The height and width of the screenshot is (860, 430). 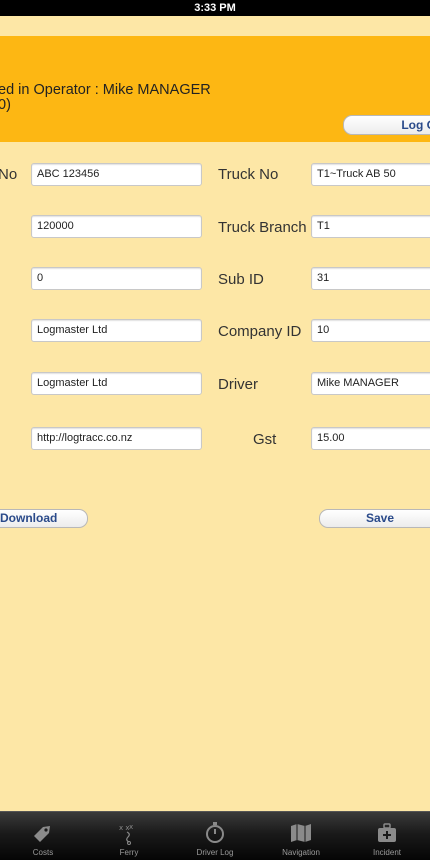 I want to click on truck-no-field: T1~Truck AB 50, so click(x=370, y=174).